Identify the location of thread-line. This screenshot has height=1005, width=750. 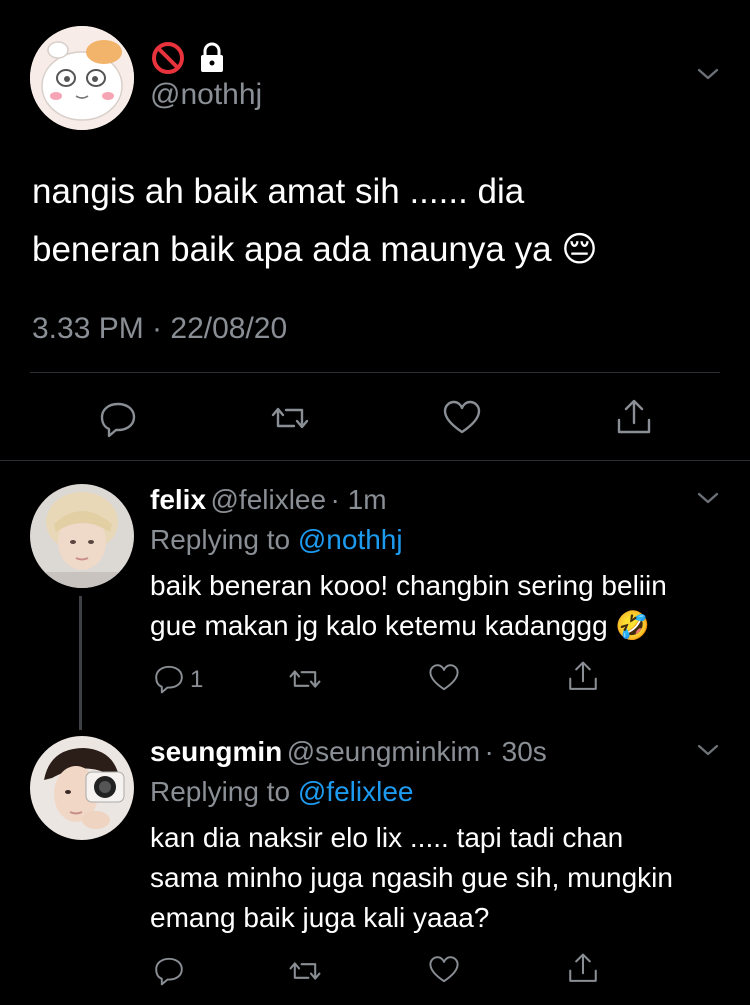
(80, 663).